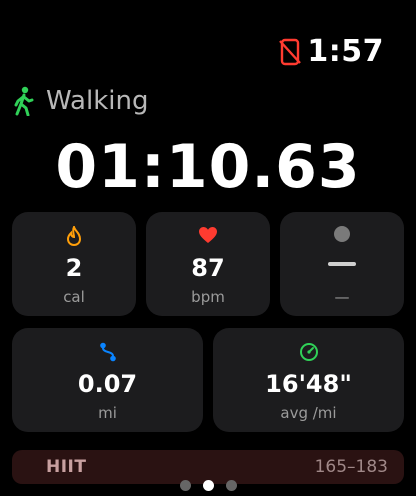  I want to click on pace-tile: 16'48" avg /mi, so click(308, 380).